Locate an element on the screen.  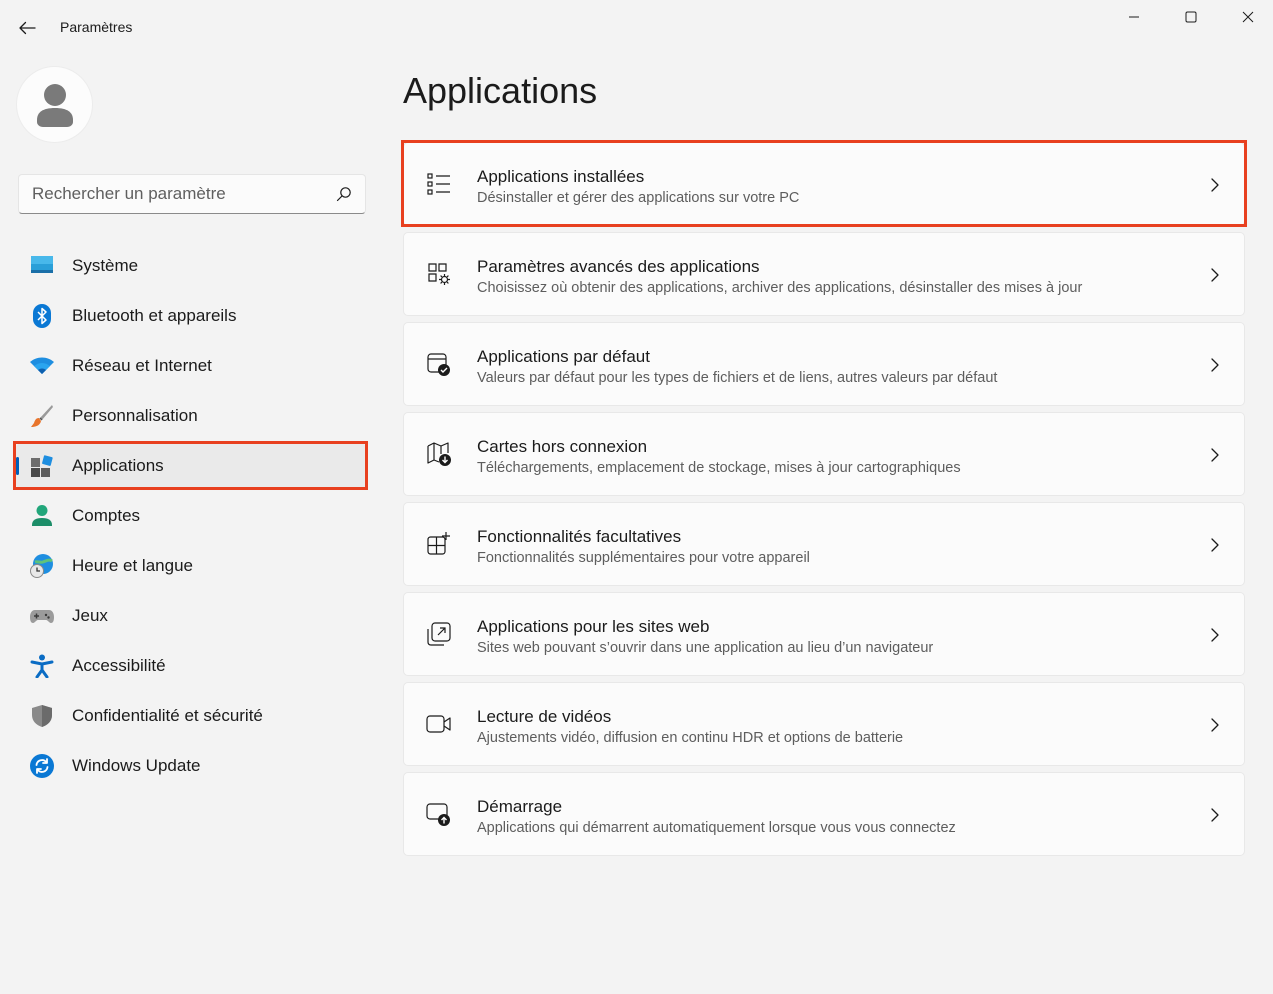
close-button is located at coordinates (1248, 17).